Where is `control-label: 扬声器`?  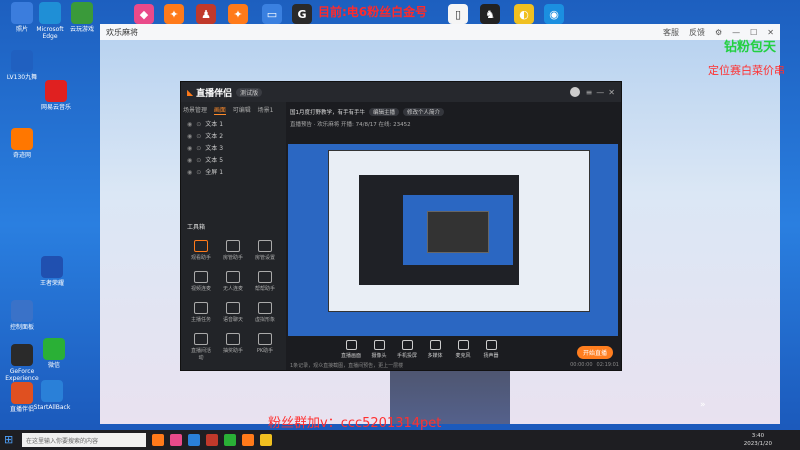 control-label: 扬声器 is located at coordinates (491, 356).